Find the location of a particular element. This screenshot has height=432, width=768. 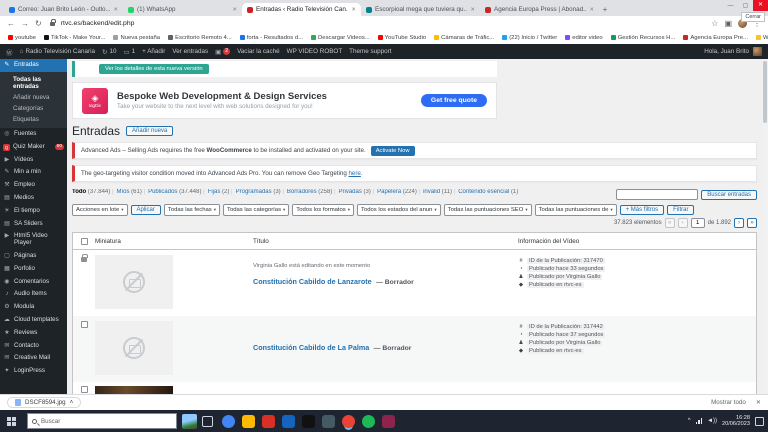

forward-icon: → is located at coordinates (25, 23).